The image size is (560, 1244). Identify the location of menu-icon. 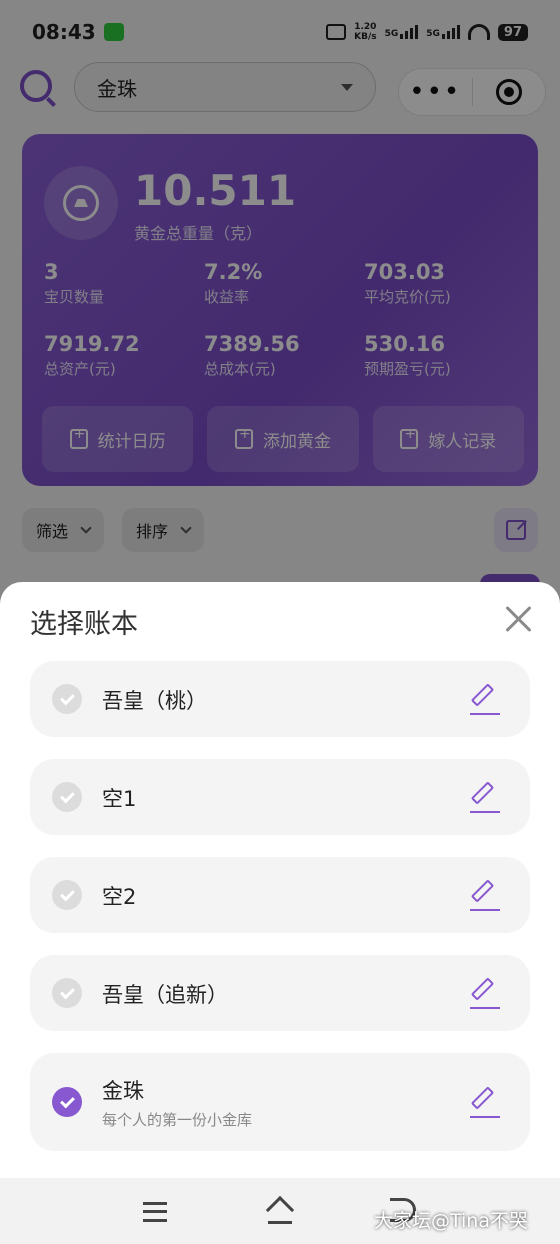
(155, 1212).